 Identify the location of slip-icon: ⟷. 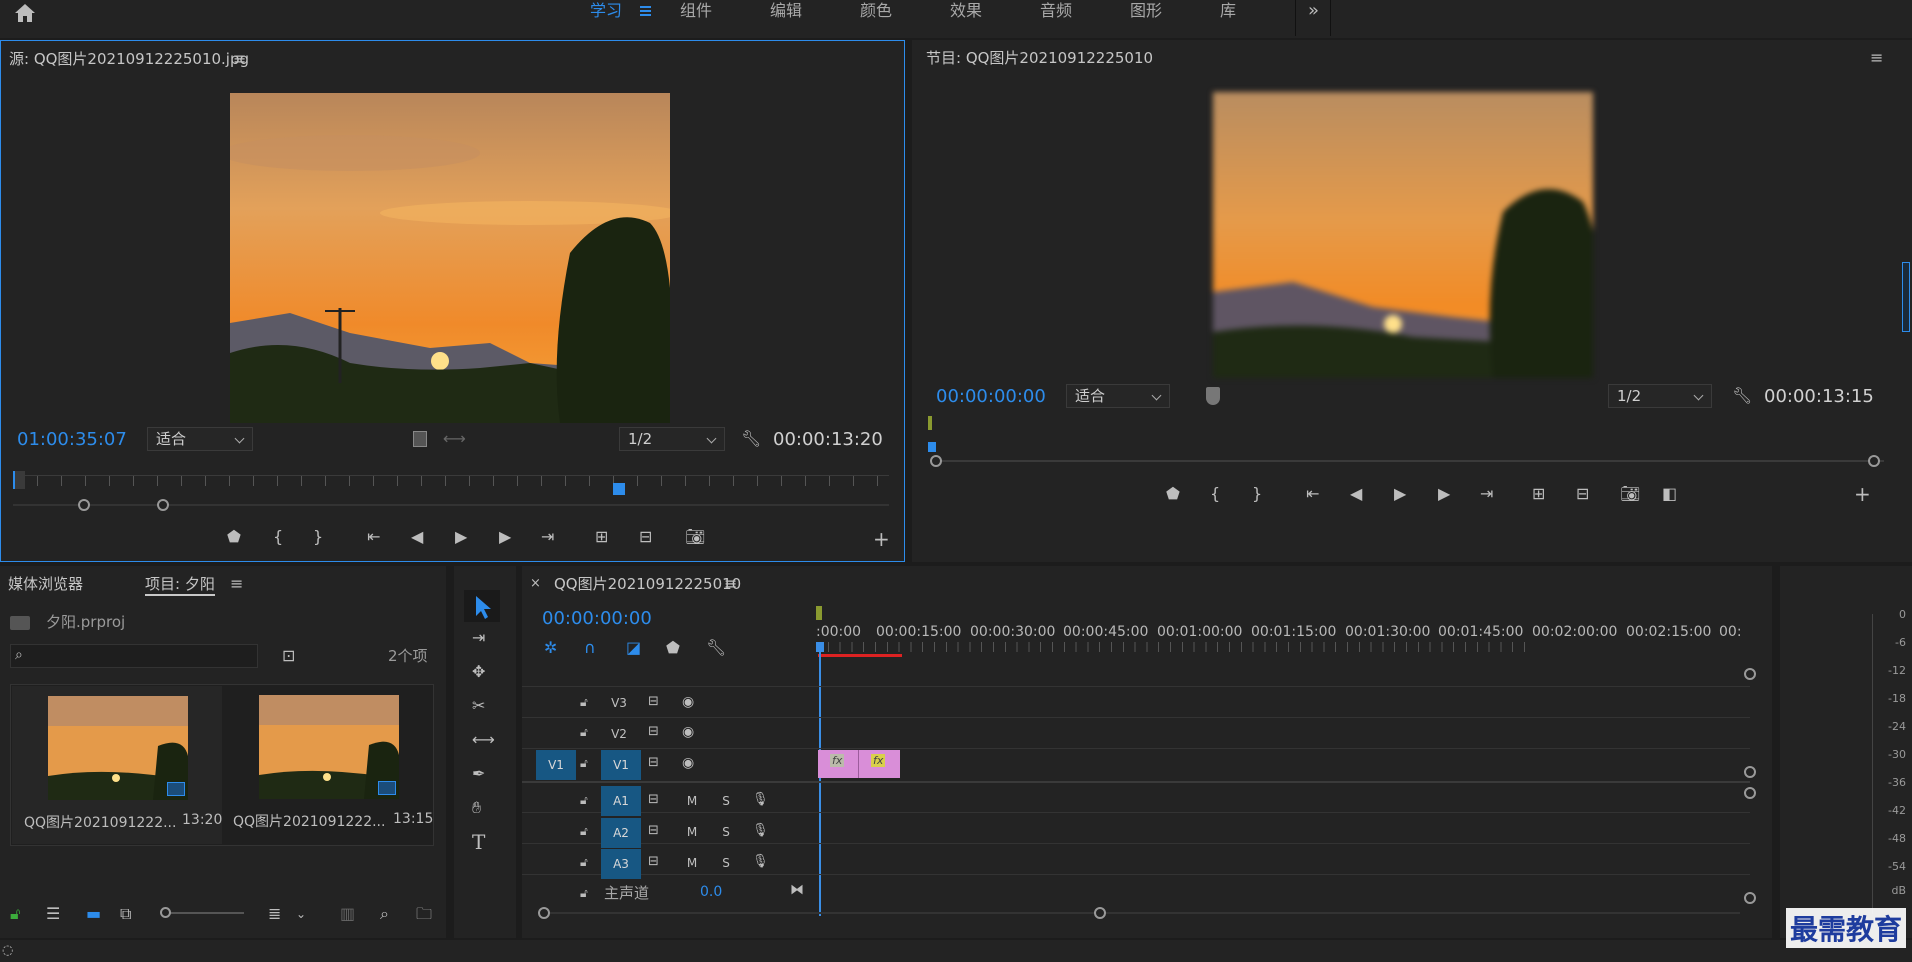
(483, 740).